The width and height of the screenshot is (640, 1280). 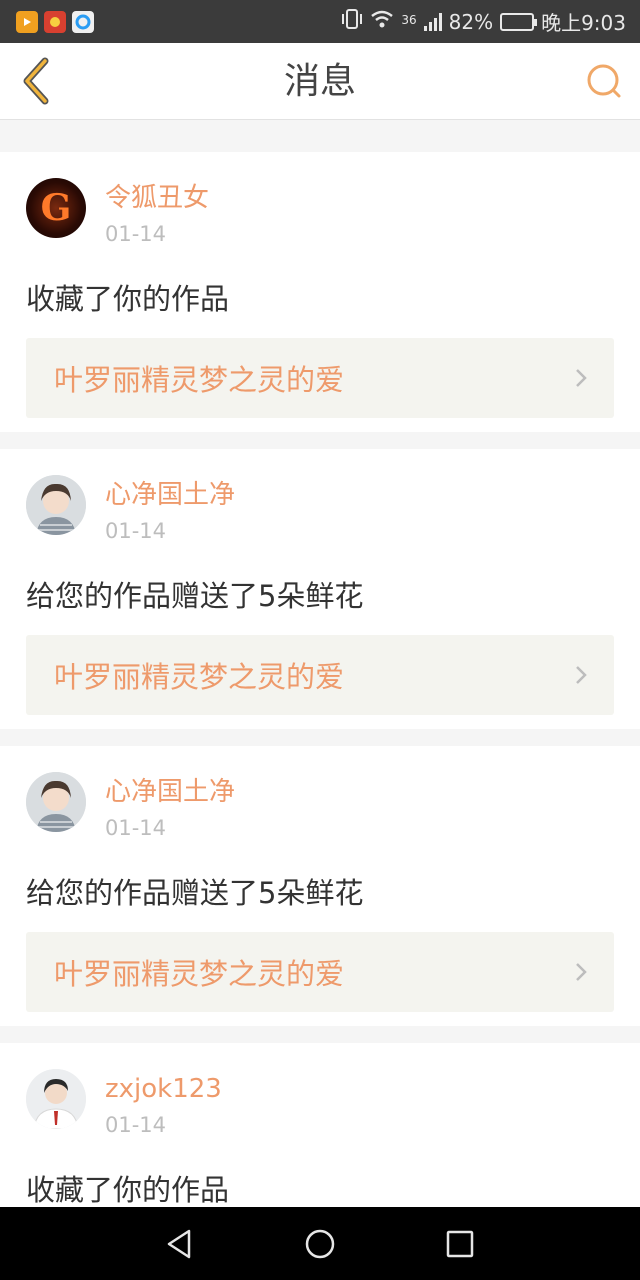 I want to click on header: 消息, so click(x=320, y=81).